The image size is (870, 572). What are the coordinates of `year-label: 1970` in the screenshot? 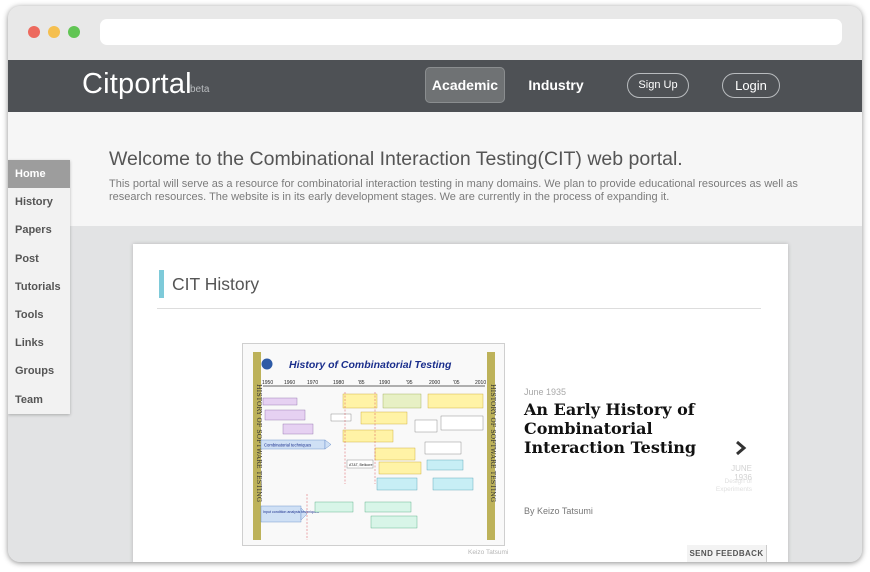 It's located at (312, 383).